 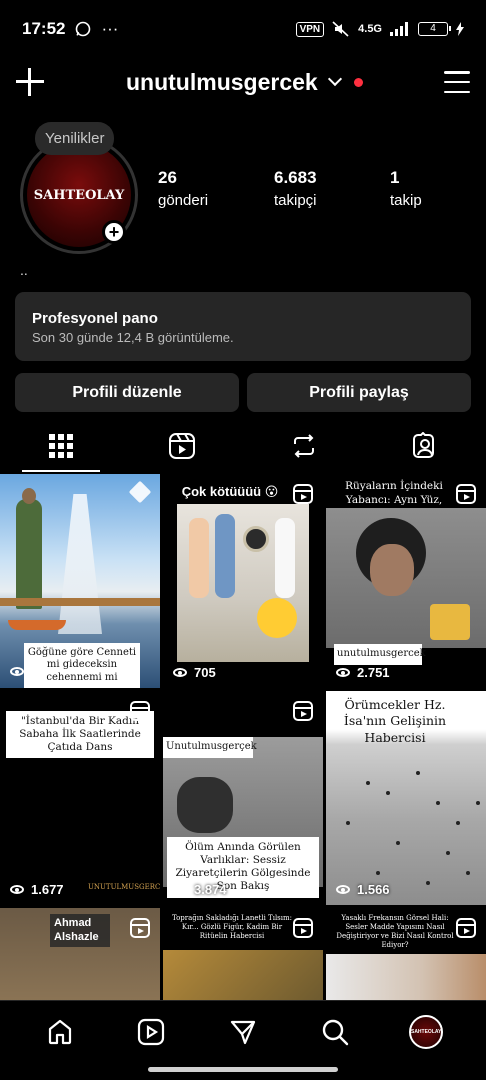 What do you see at coordinates (75, 138) in the screenshot?
I see `note-bubble: Yenilikler` at bounding box center [75, 138].